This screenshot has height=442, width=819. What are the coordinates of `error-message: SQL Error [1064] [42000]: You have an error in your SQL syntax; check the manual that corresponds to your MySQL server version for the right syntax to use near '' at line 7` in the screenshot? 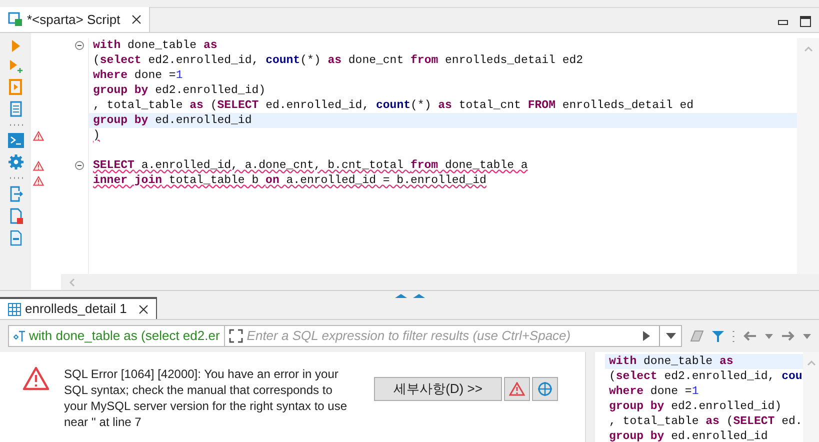 It's located at (206, 398).